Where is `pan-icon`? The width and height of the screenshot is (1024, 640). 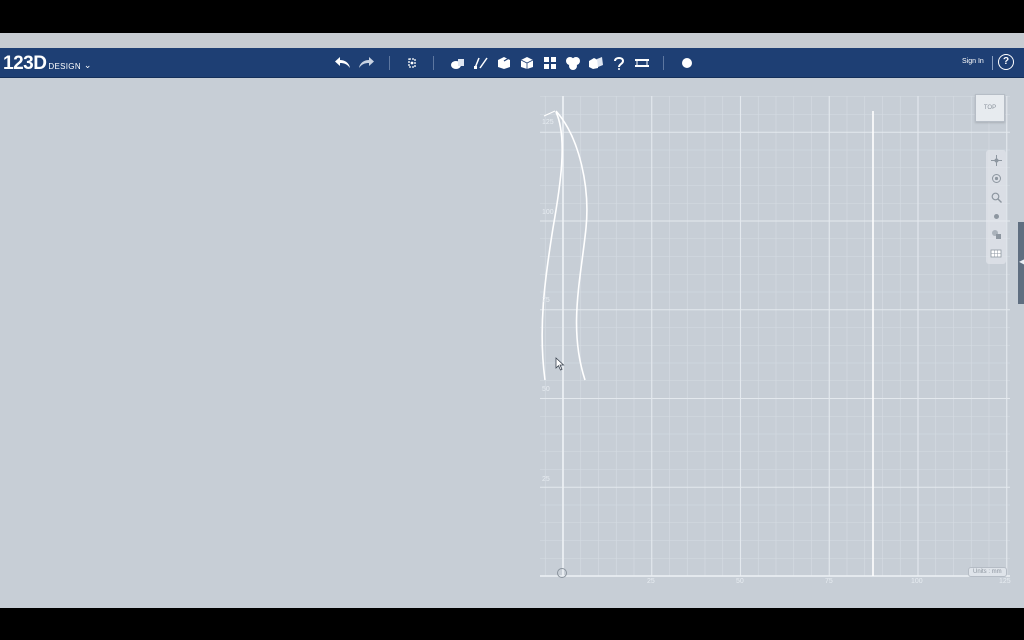 pan-icon is located at coordinates (996, 160).